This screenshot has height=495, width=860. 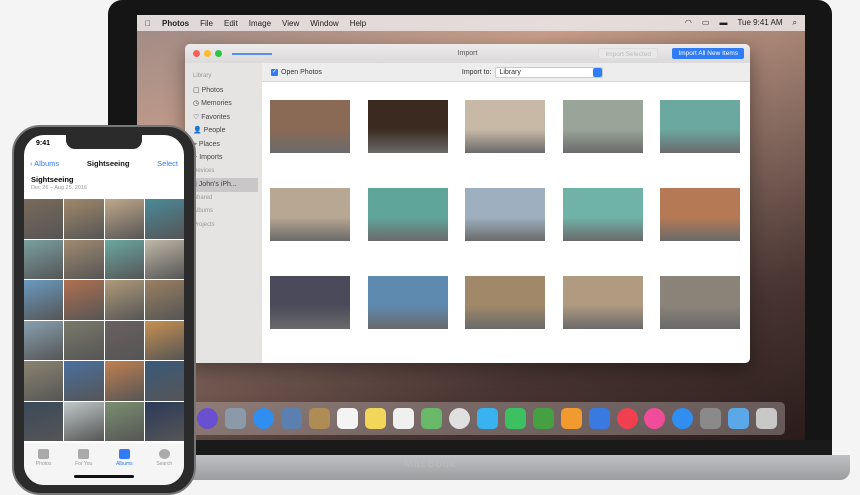 What do you see at coordinates (767, 418) in the screenshot?
I see `trash-dock-icon` at bounding box center [767, 418].